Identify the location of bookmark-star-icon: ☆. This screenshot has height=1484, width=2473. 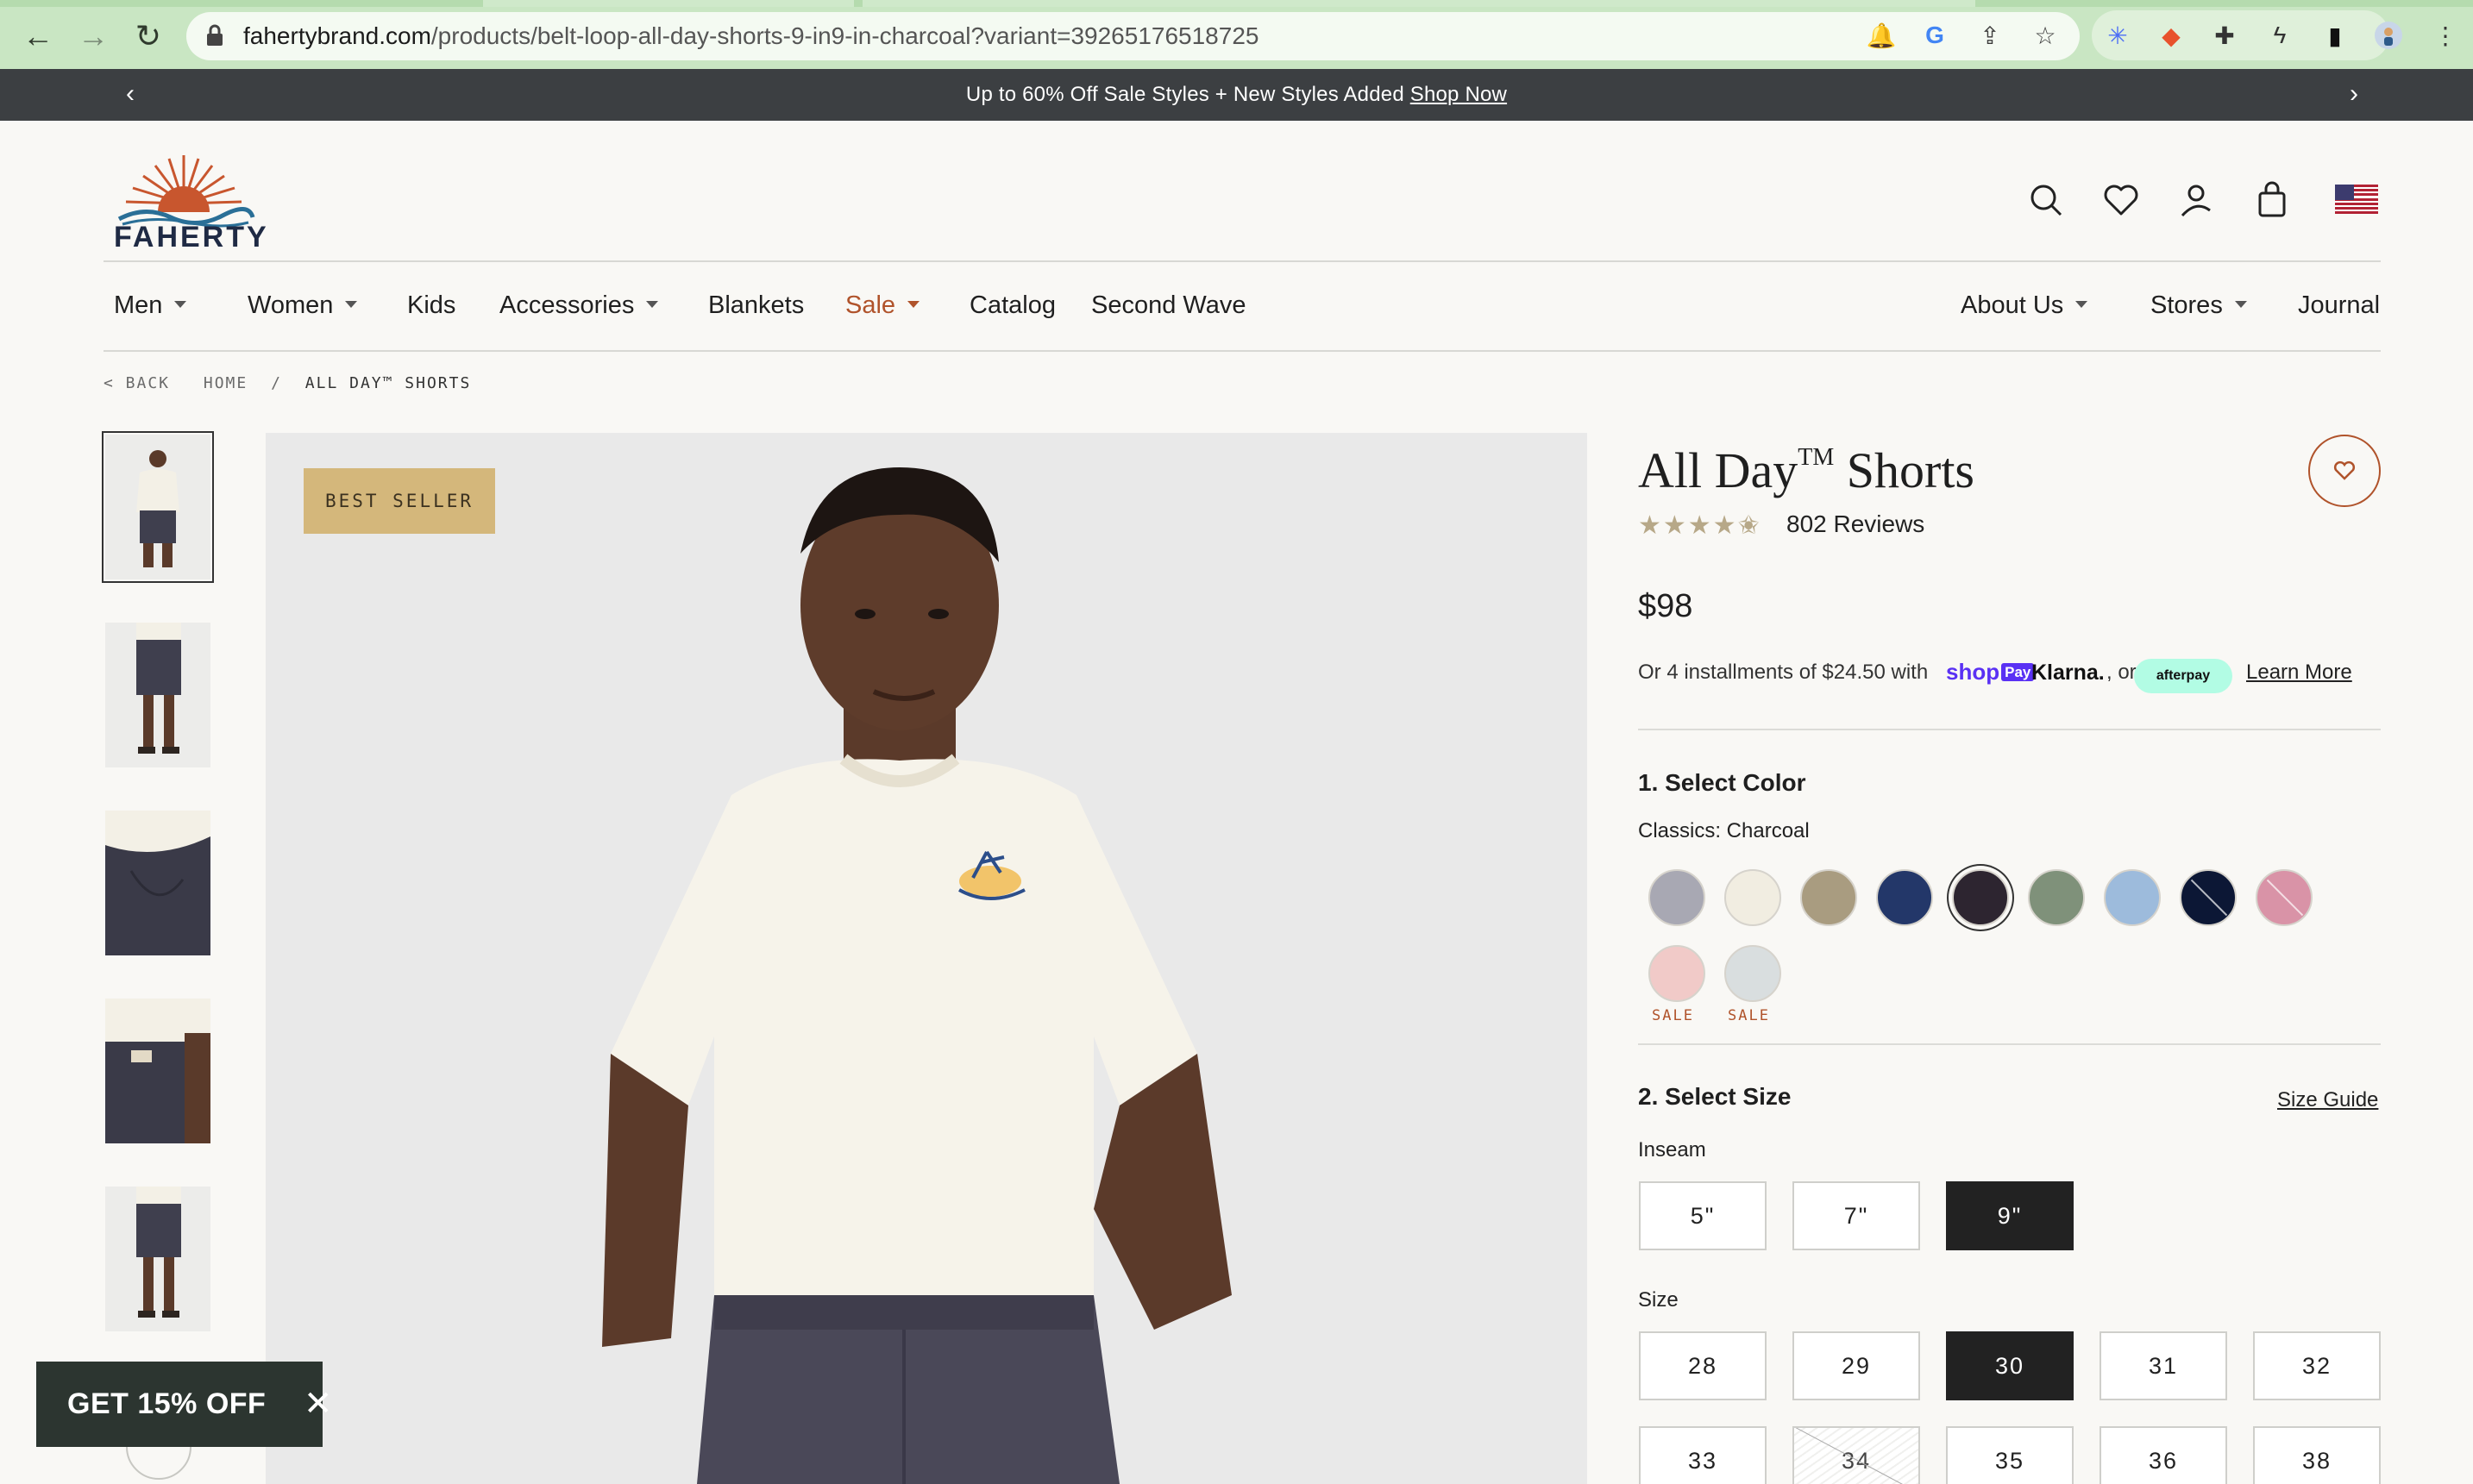
(2045, 35).